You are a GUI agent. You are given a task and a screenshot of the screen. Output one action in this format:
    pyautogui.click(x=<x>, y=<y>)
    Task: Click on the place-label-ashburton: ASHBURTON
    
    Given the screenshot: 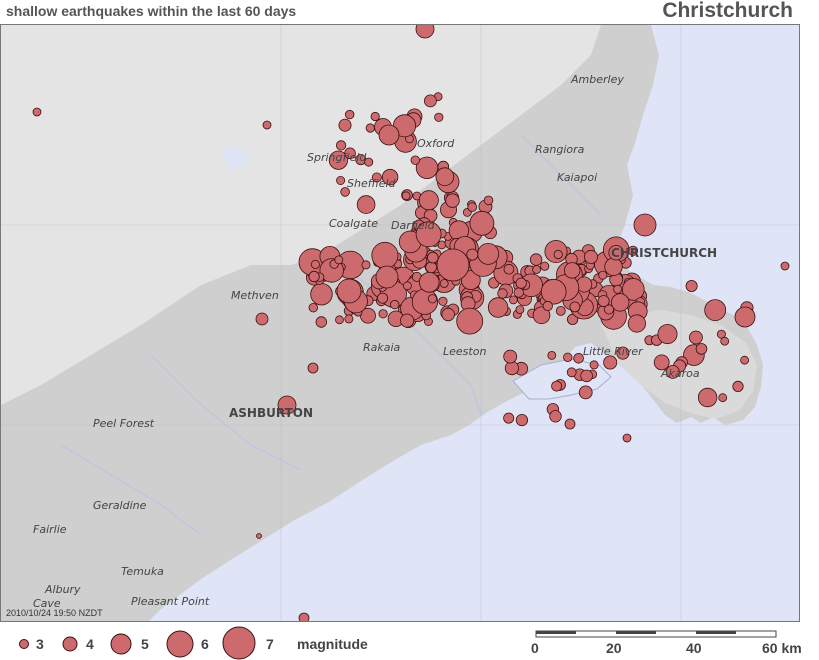 What is the action you would take?
    pyautogui.click(x=271, y=413)
    